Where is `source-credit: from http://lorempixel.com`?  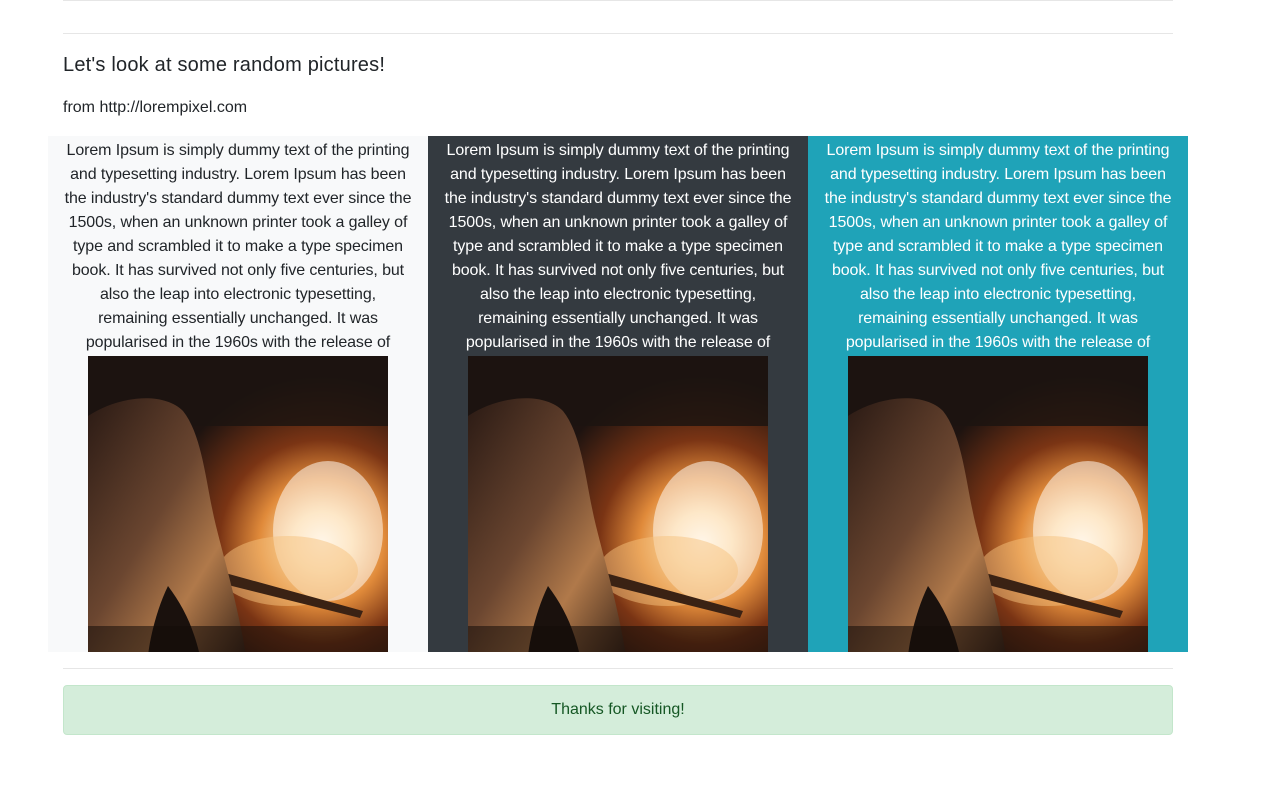 source-credit: from http://lorempixel.com is located at coordinates (155, 107).